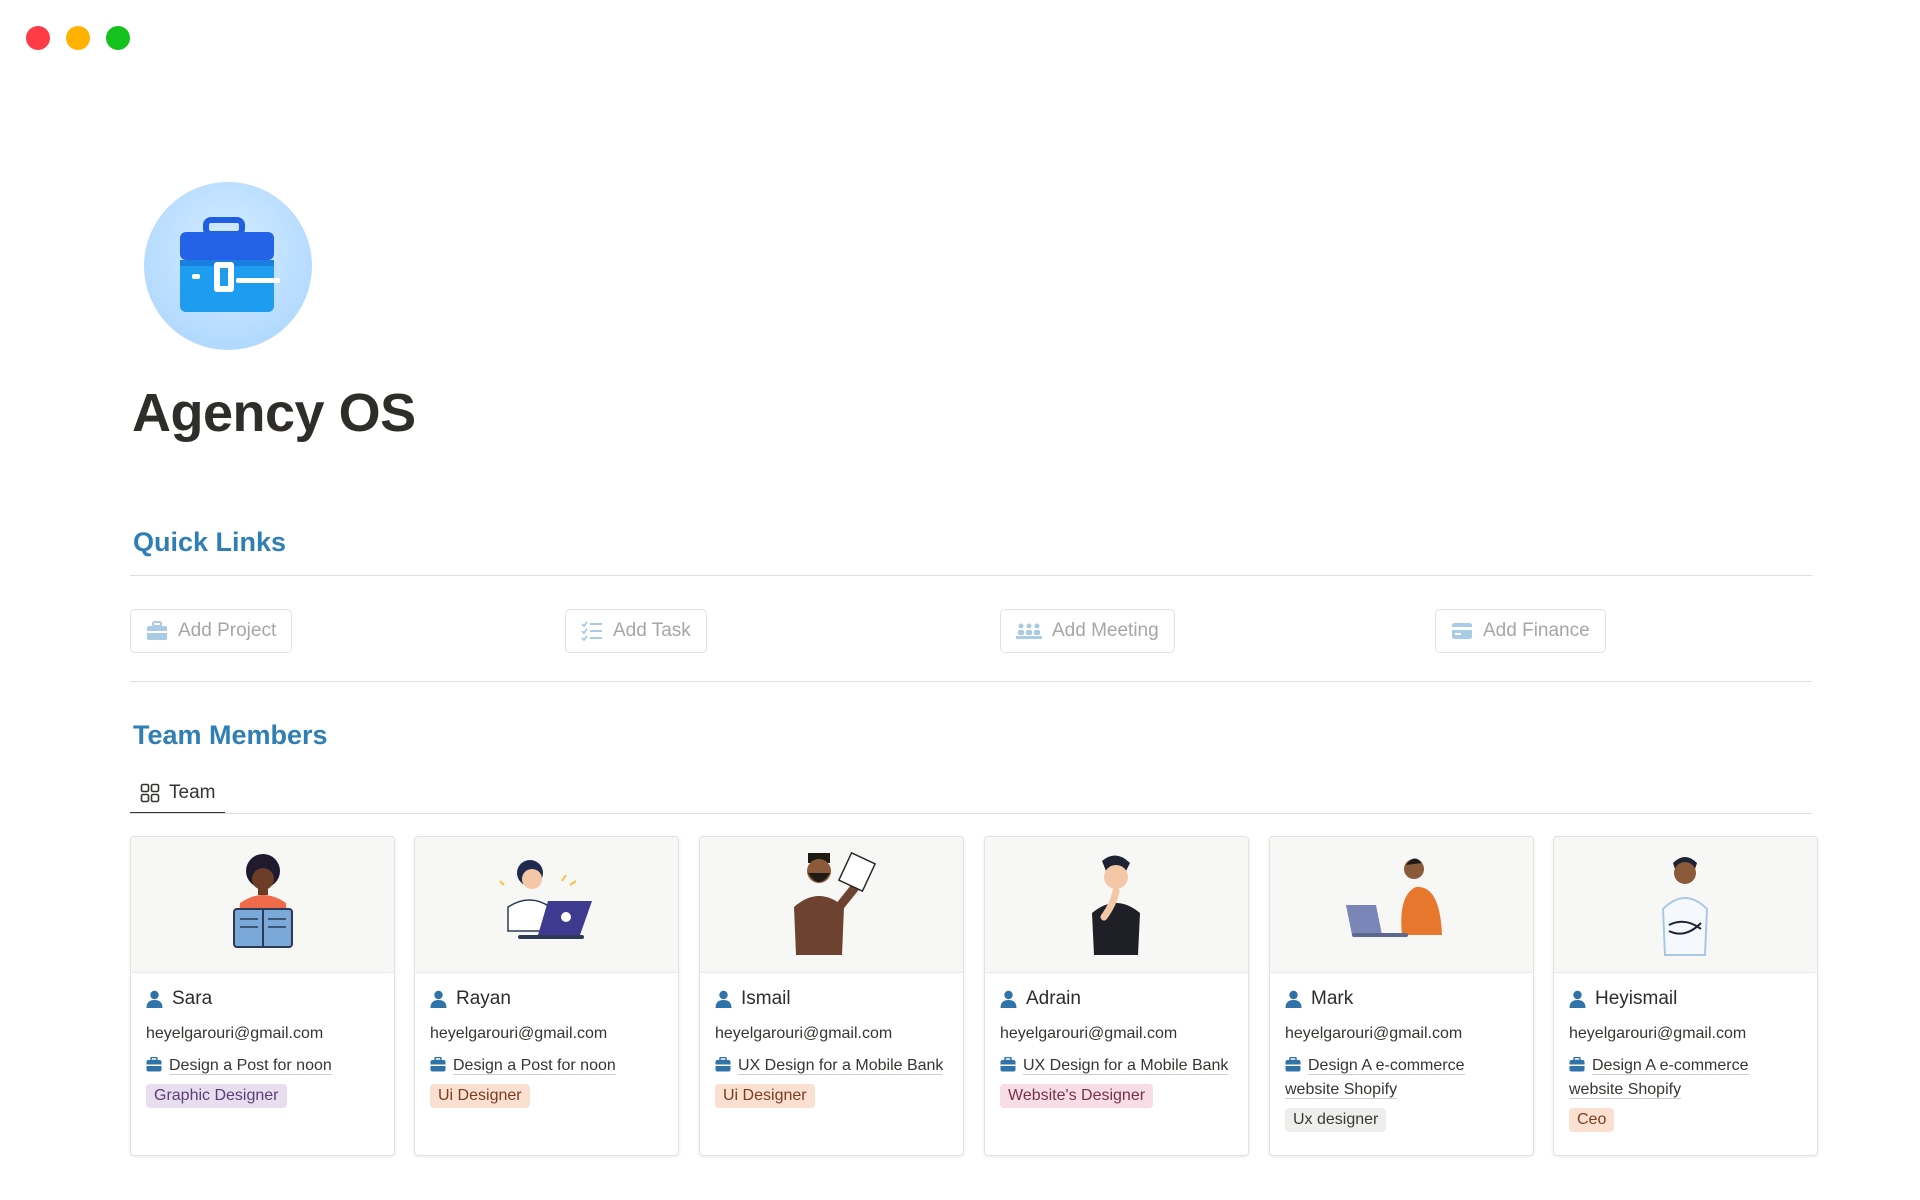 The height and width of the screenshot is (1200, 1920). What do you see at coordinates (1336, 1120) in the screenshot?
I see `role-tag: Ux designer` at bounding box center [1336, 1120].